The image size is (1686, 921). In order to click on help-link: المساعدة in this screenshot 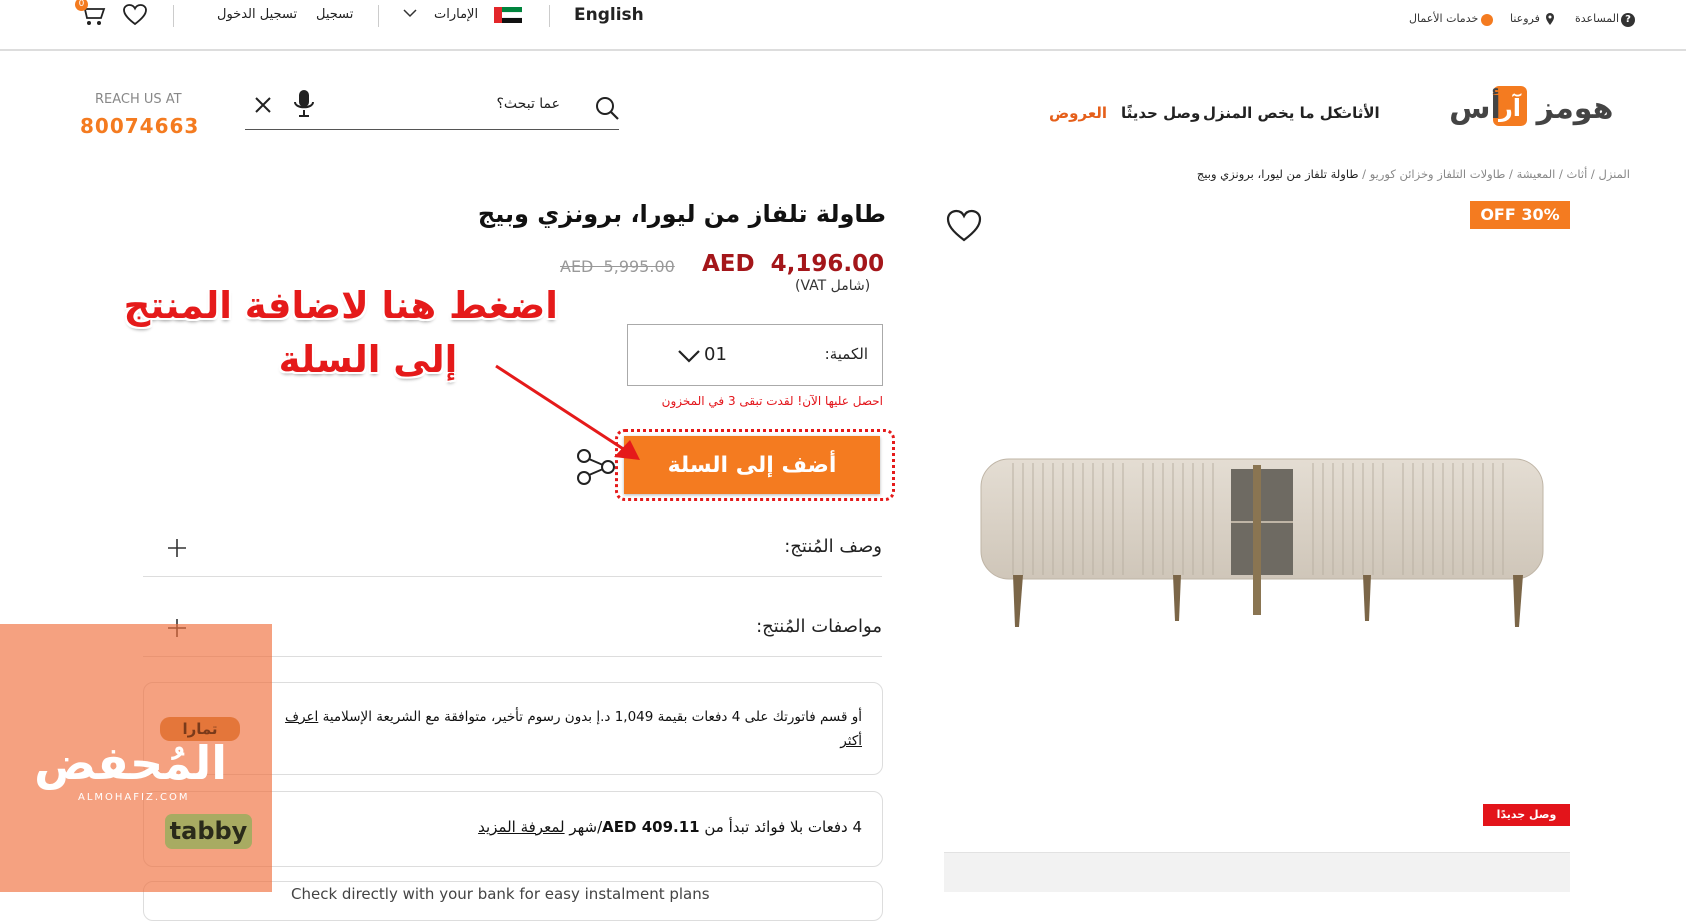, I will do `click(1597, 18)`.